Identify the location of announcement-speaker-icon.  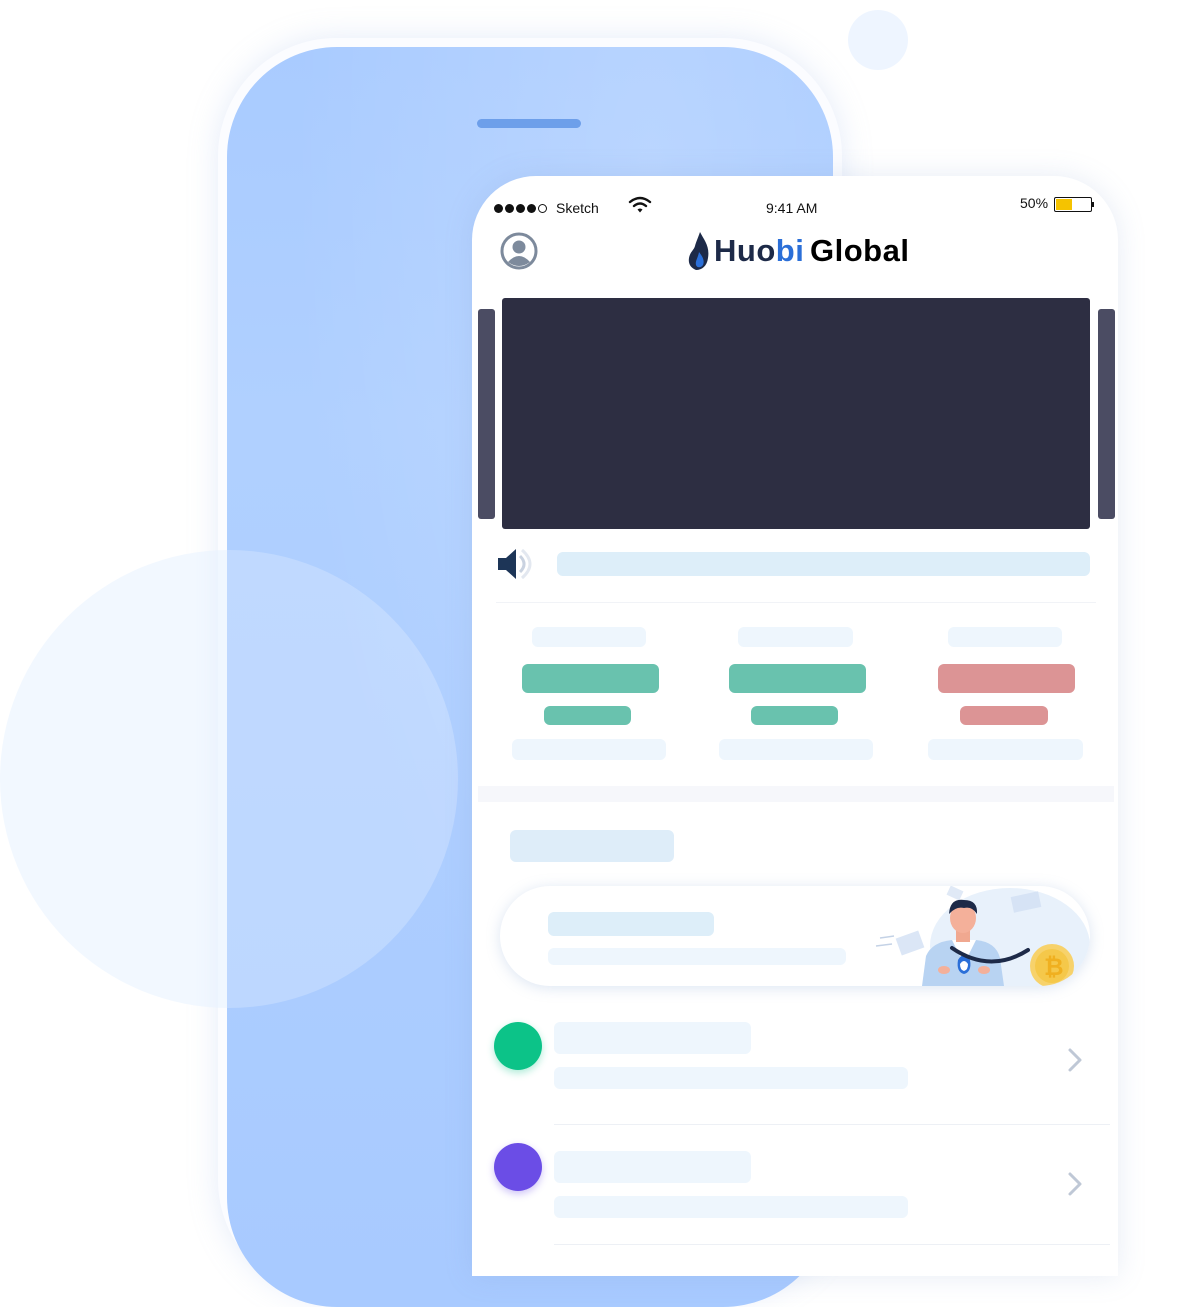
(515, 564).